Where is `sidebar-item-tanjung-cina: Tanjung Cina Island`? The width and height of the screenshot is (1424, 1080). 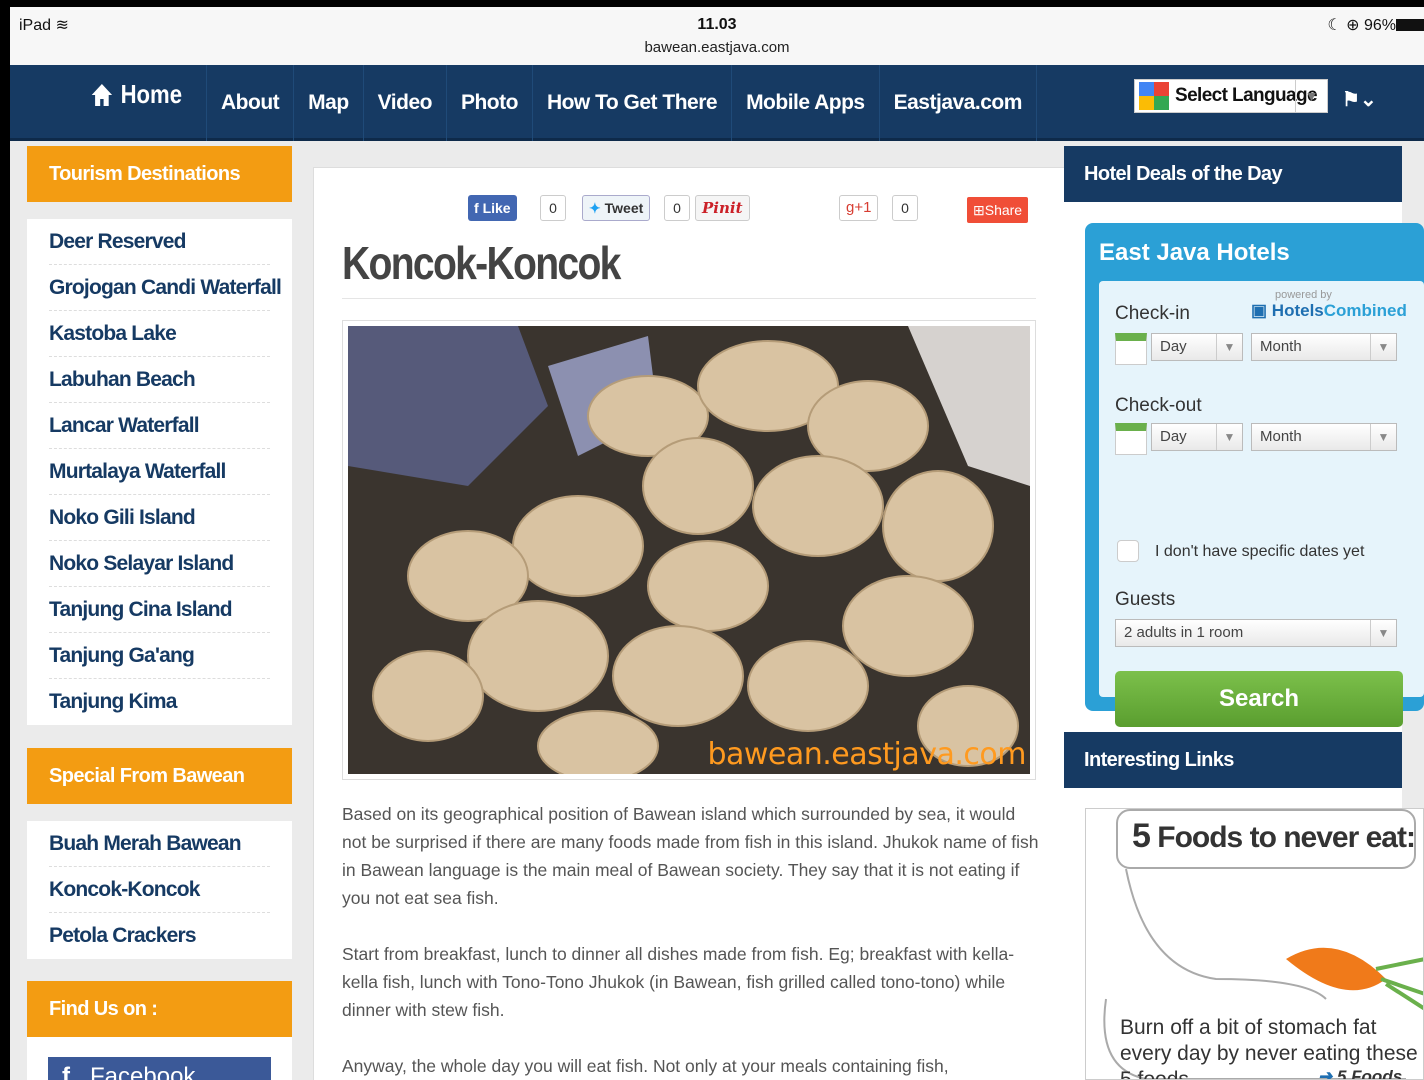 sidebar-item-tanjung-cina: Tanjung Cina Island is located at coordinates (159, 610).